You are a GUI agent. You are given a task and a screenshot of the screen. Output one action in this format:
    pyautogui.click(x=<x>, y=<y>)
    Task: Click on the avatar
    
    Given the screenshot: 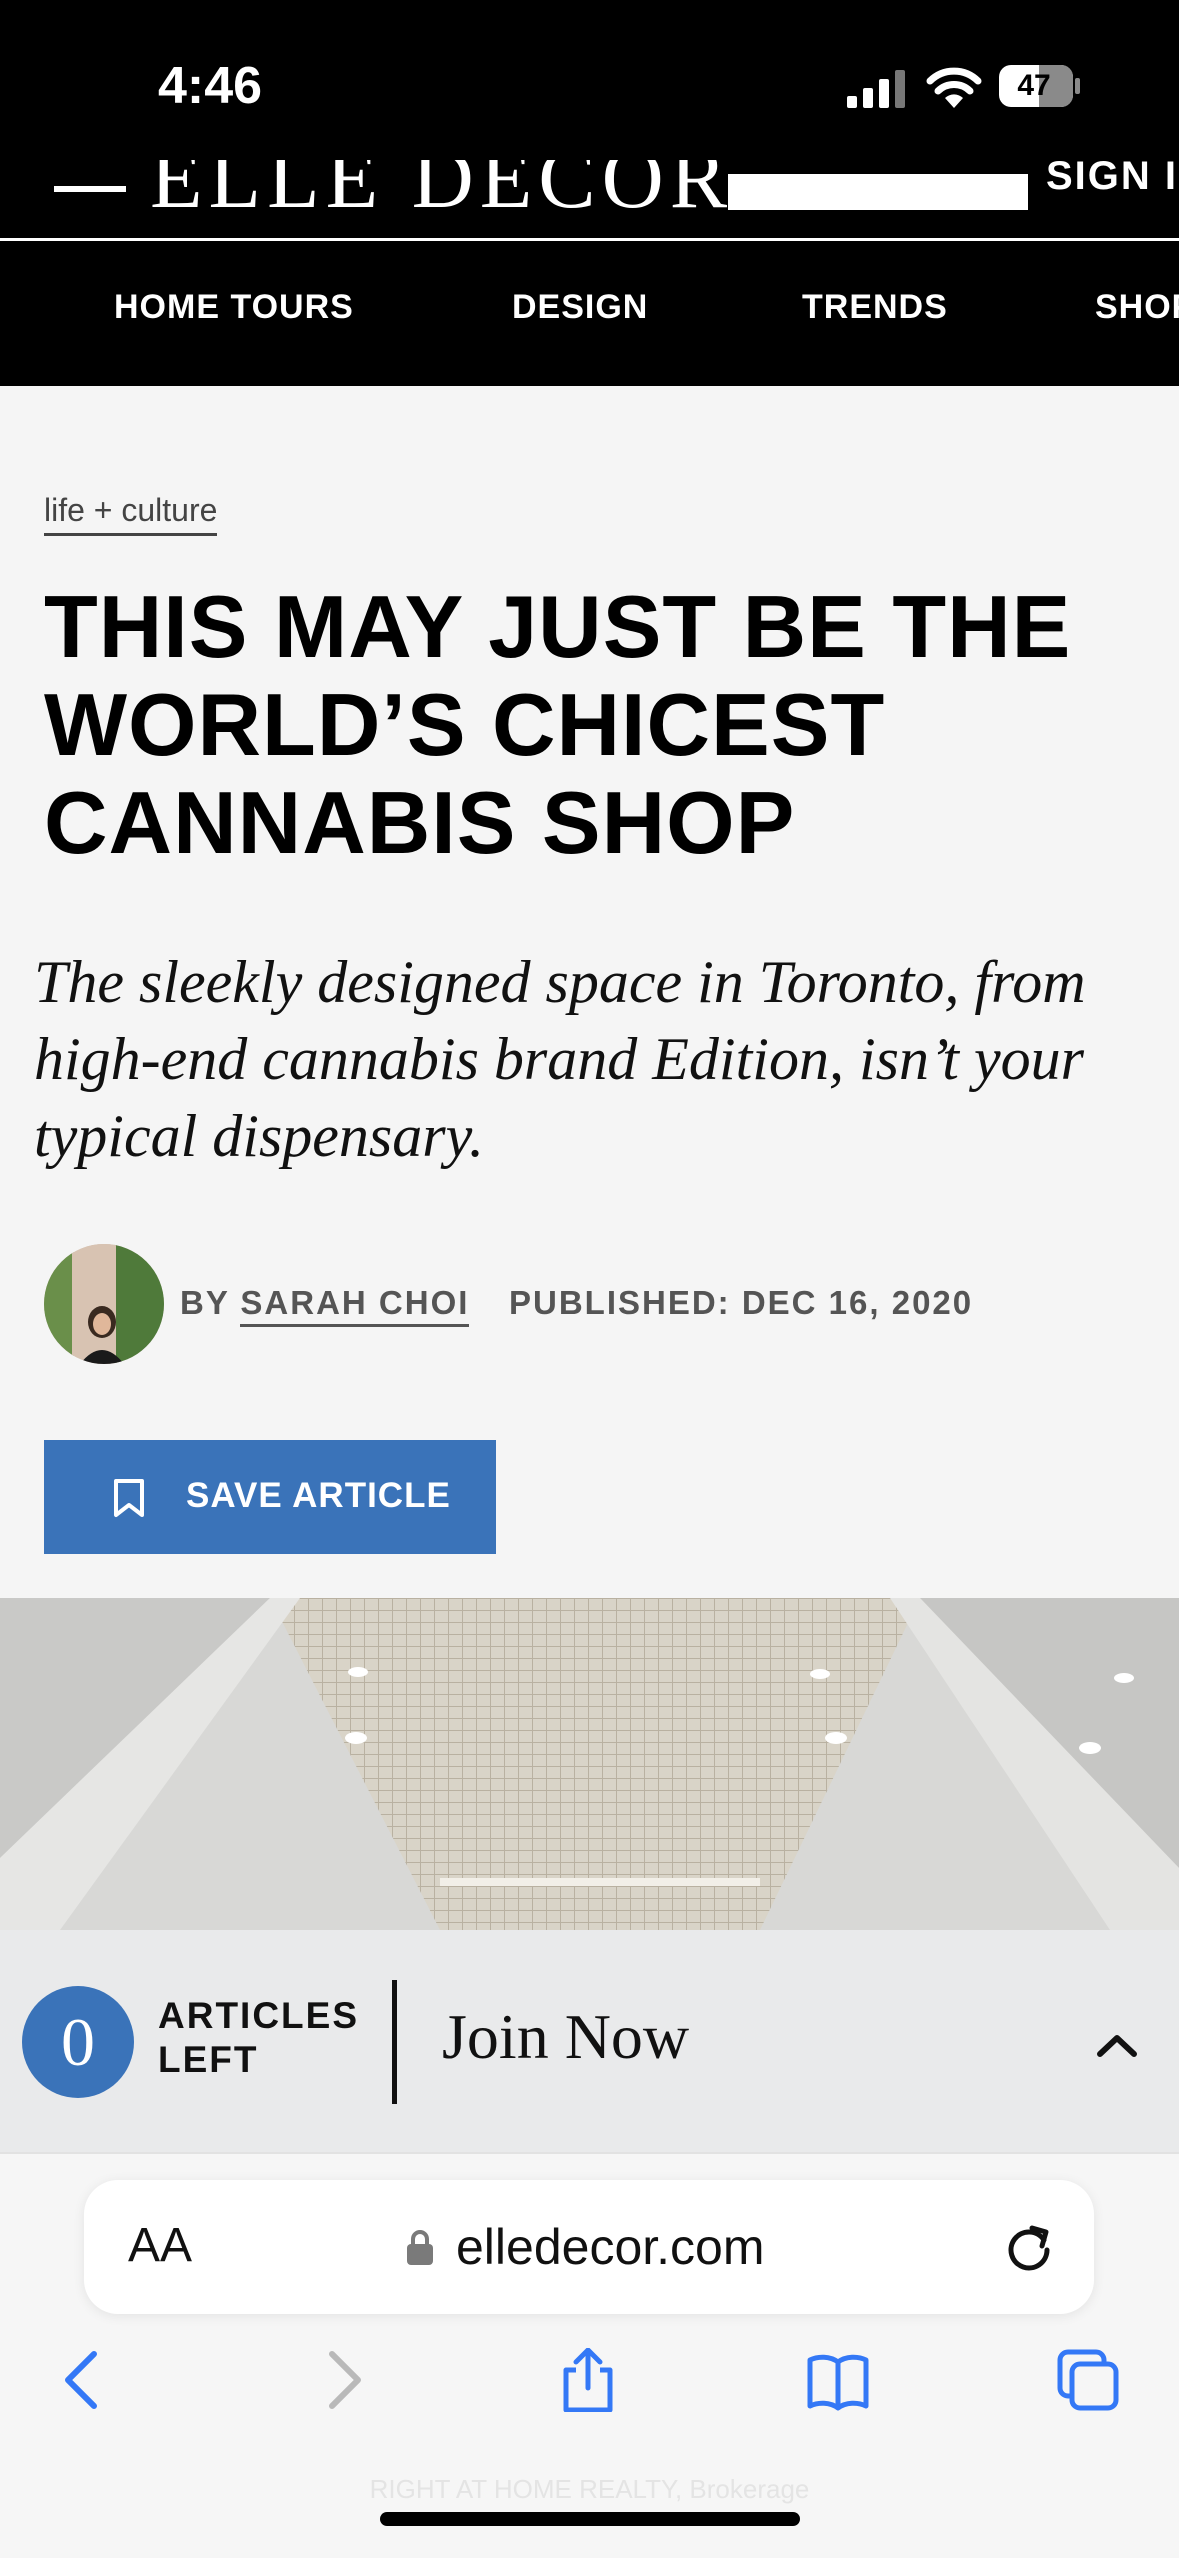 What is the action you would take?
    pyautogui.click(x=104, y=1304)
    